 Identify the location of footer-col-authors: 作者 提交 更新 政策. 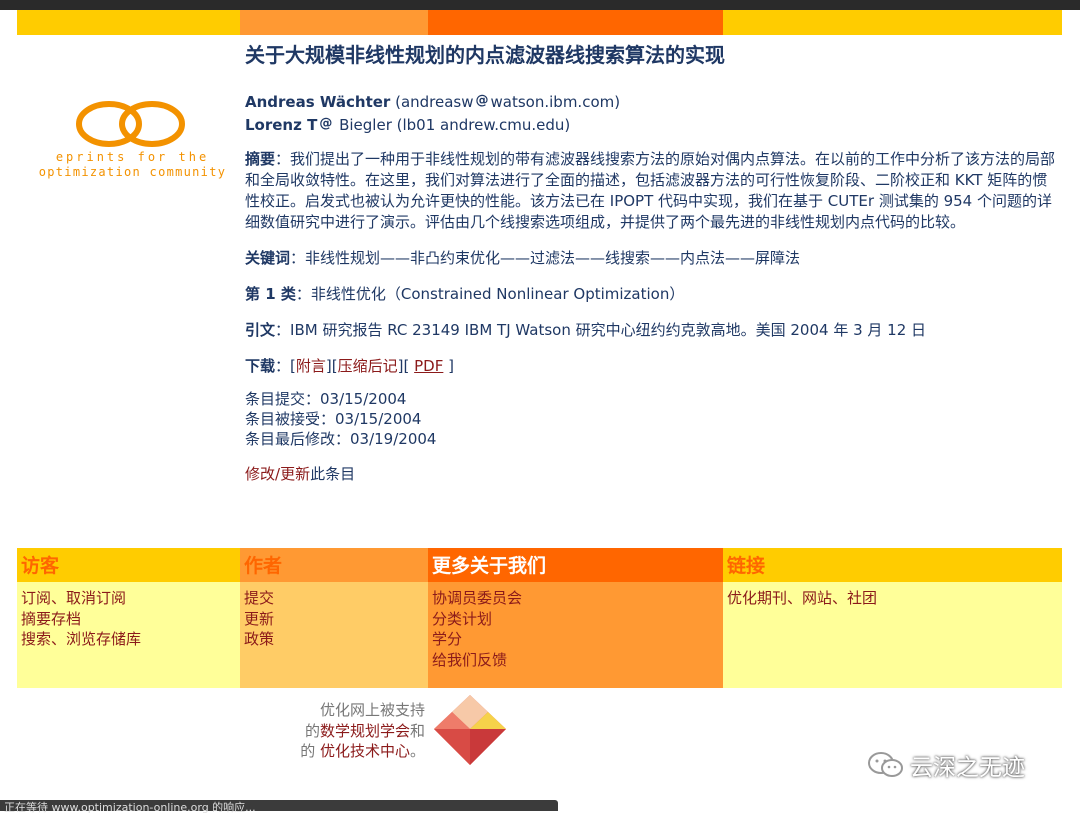
(334, 618).